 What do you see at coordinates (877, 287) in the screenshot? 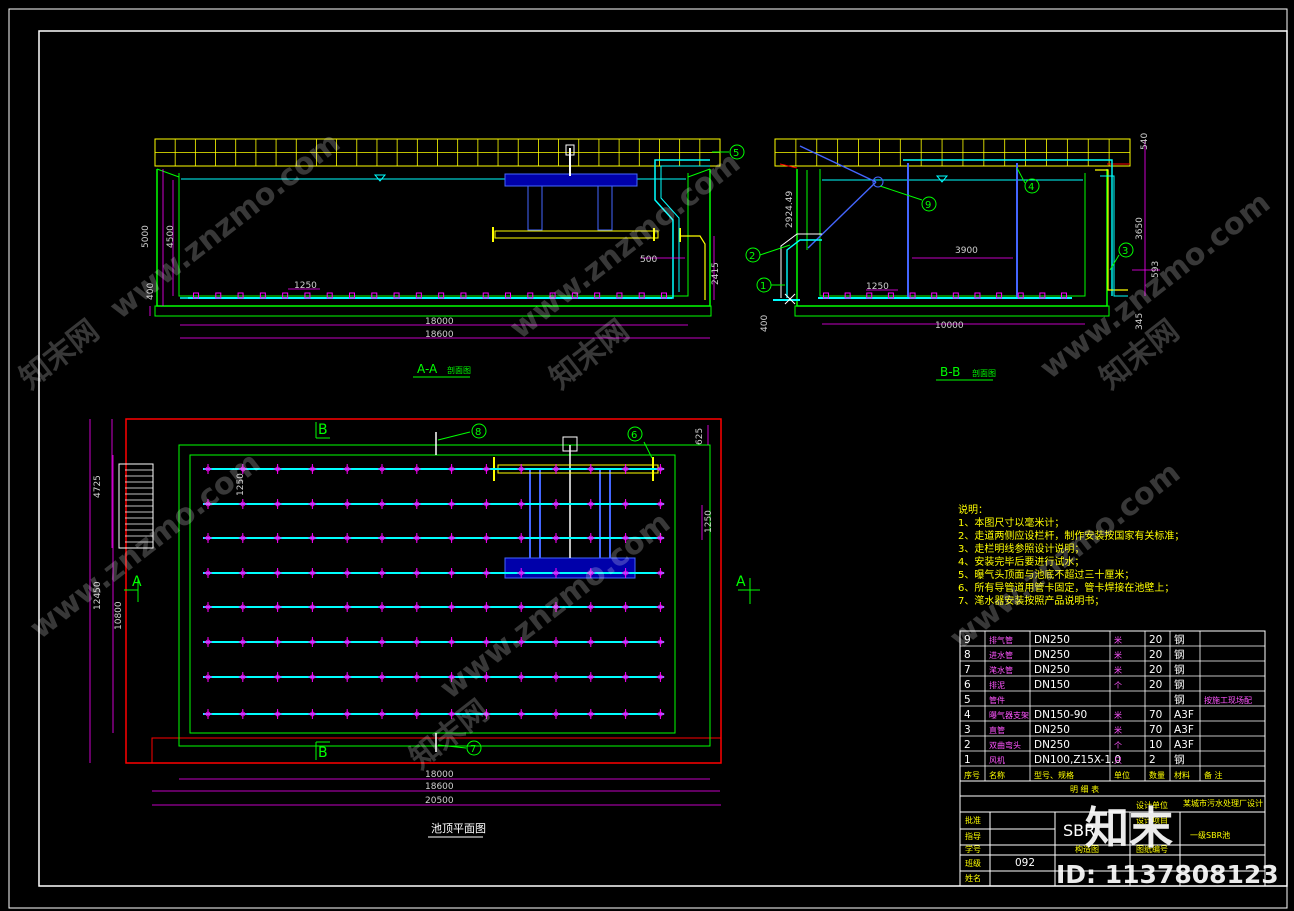
I see `bb-dim-1250: 1250` at bounding box center [877, 287].